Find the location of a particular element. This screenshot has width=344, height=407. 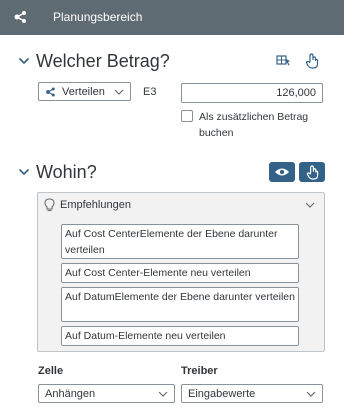

cell-label: Zelle is located at coordinates (51, 371).